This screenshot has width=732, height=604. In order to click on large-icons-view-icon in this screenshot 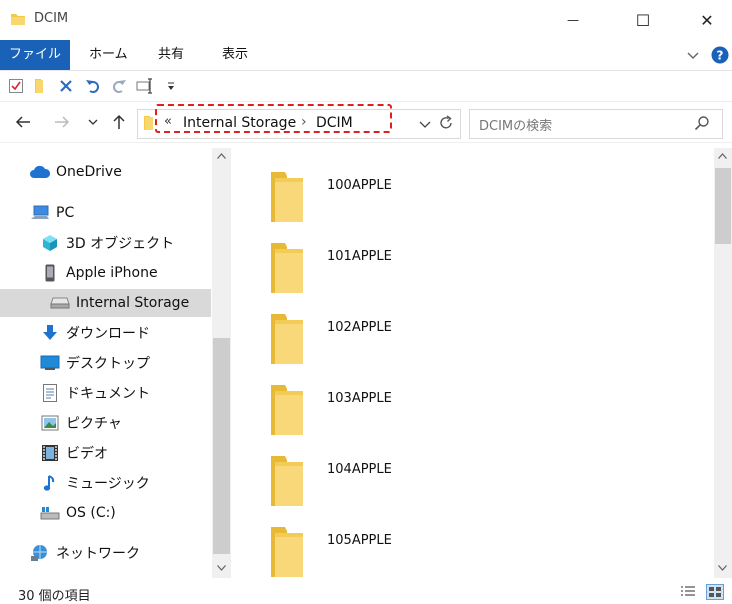, I will do `click(715, 592)`.